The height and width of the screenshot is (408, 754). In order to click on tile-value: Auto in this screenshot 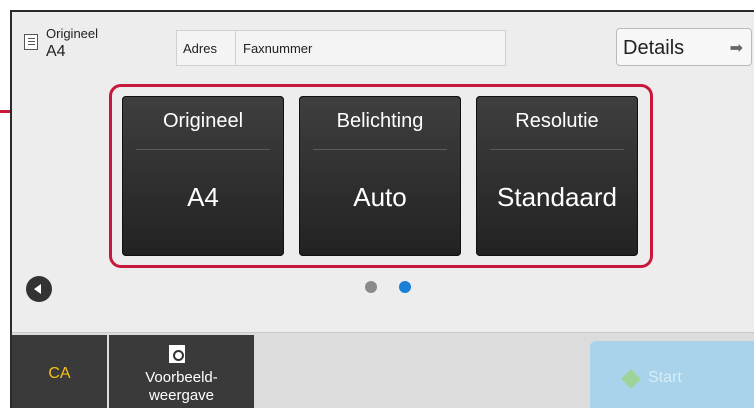, I will do `click(380, 197)`.